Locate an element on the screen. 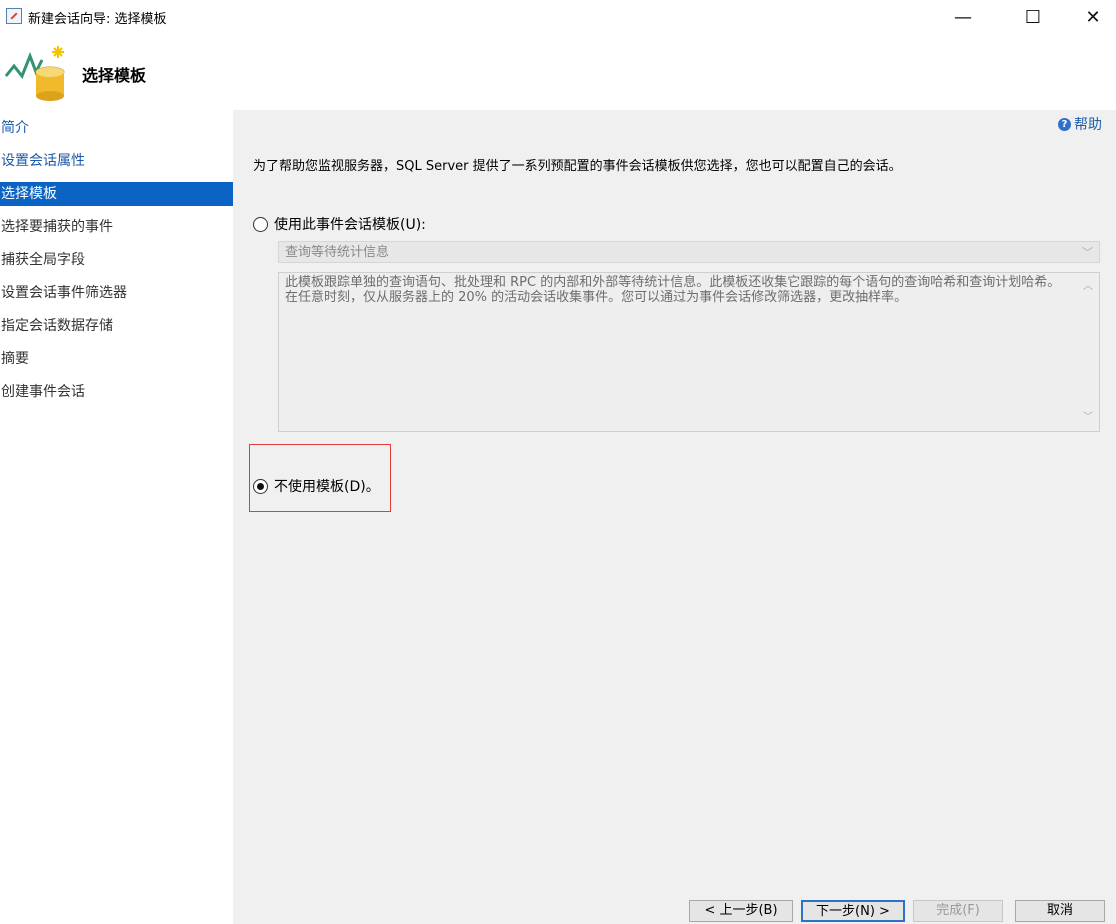 The image size is (1116, 924). wizard-header: 选择模板 is located at coordinates (558, 72).